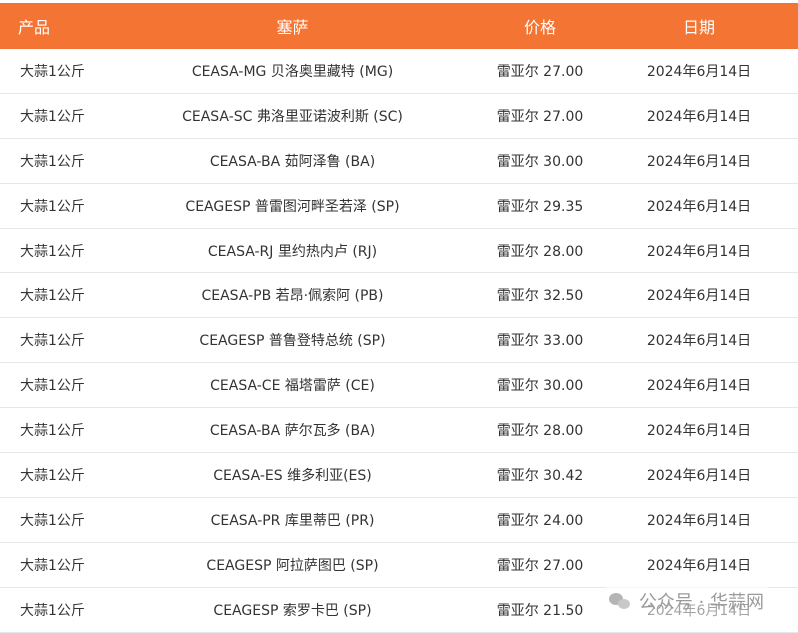  I want to click on cell-ceasa: CEASA-PB 若昂·佩索阿 (PB), so click(292, 296).